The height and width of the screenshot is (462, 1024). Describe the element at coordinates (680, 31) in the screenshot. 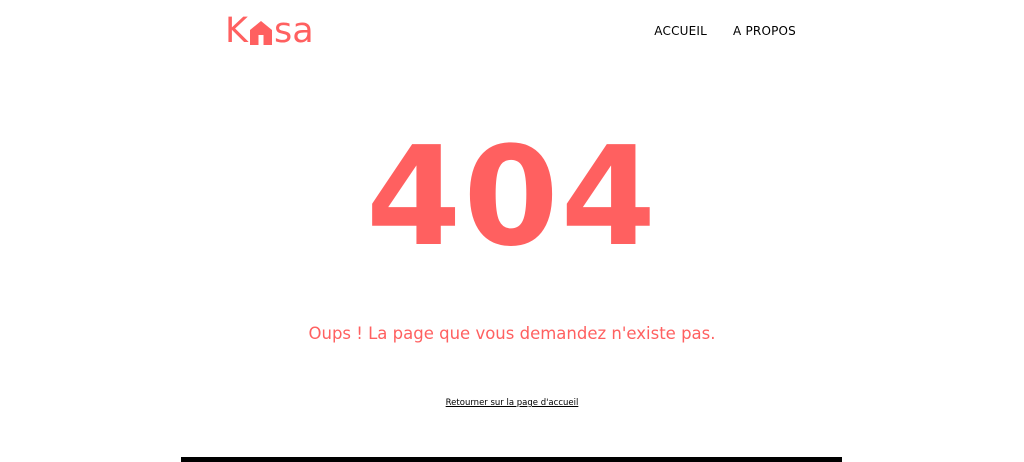

I see `nav-item-accueil: ACCUEIL` at that location.